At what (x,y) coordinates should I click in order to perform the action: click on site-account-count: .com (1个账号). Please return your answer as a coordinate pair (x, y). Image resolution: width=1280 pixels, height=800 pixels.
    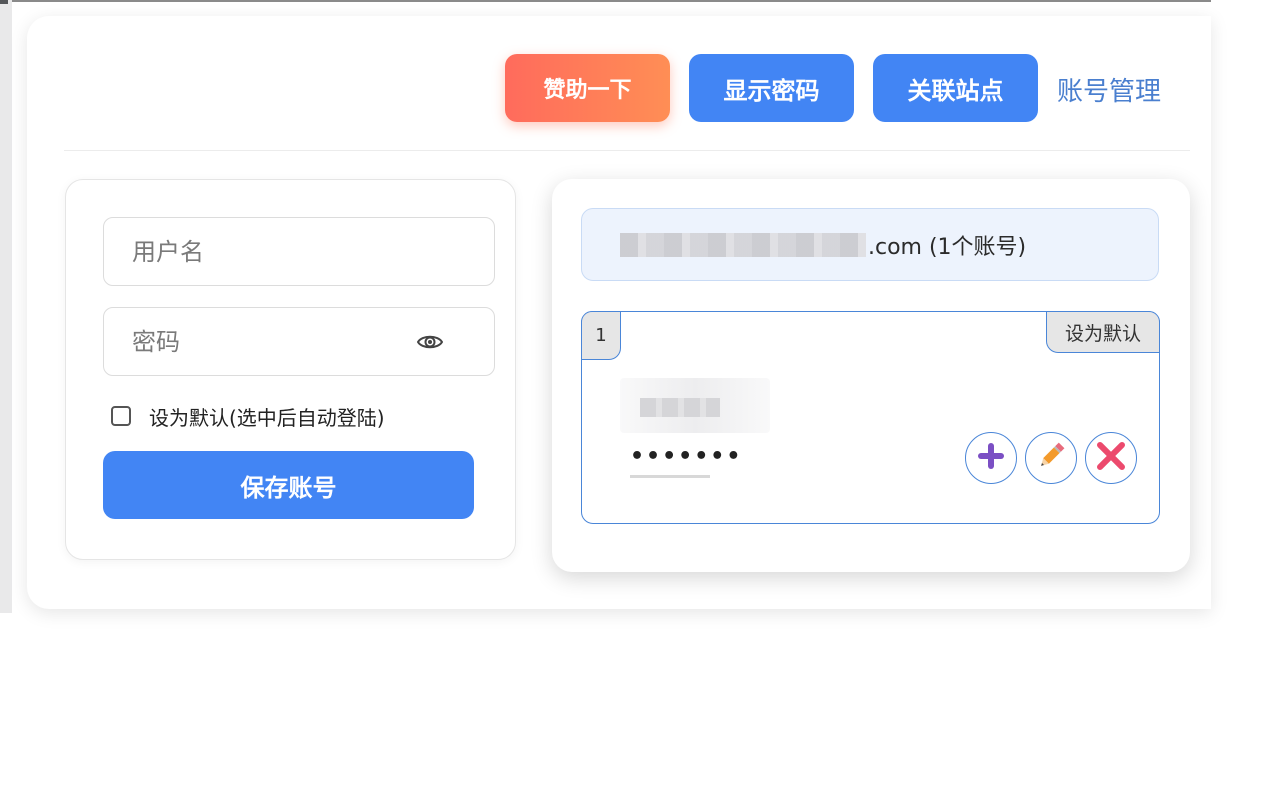
    Looking at the image, I should click on (947, 247).